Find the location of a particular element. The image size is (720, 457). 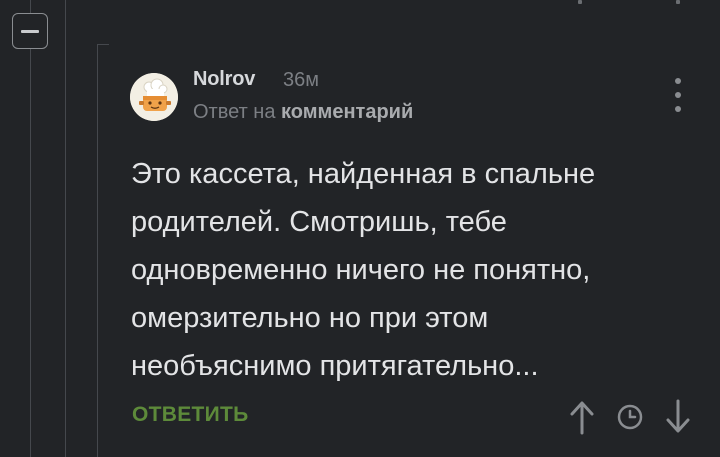

minus-icon is located at coordinates (30, 31).